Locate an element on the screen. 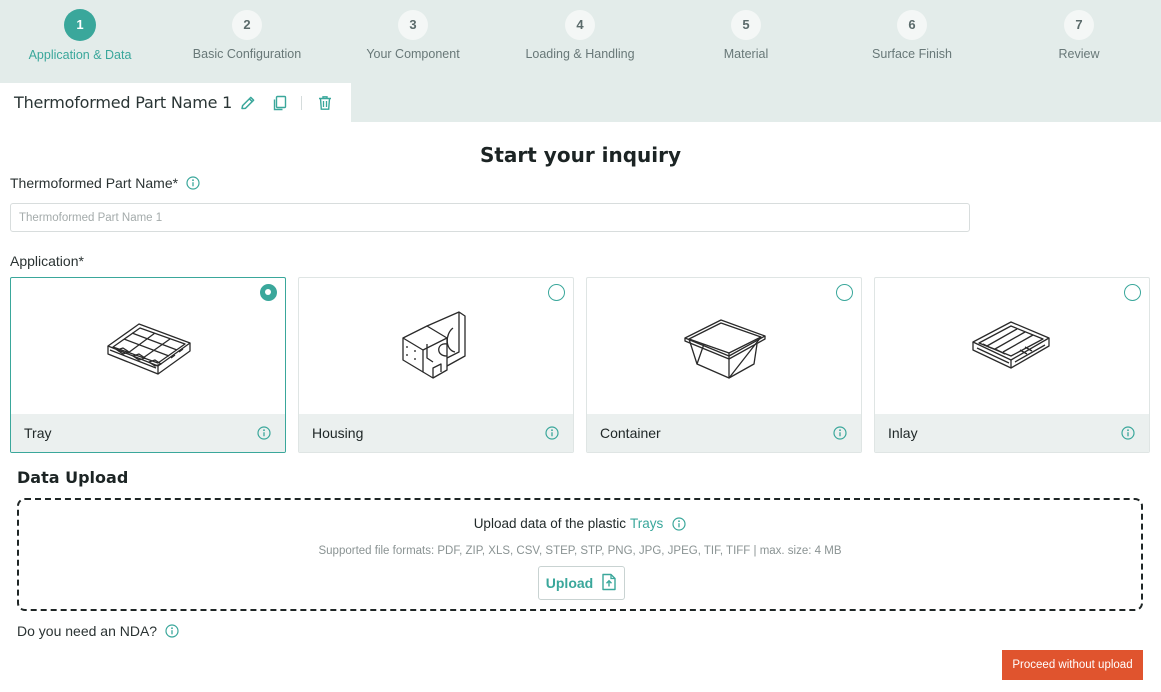 The height and width of the screenshot is (692, 1161). upload-prompt-link: Trays is located at coordinates (646, 523).